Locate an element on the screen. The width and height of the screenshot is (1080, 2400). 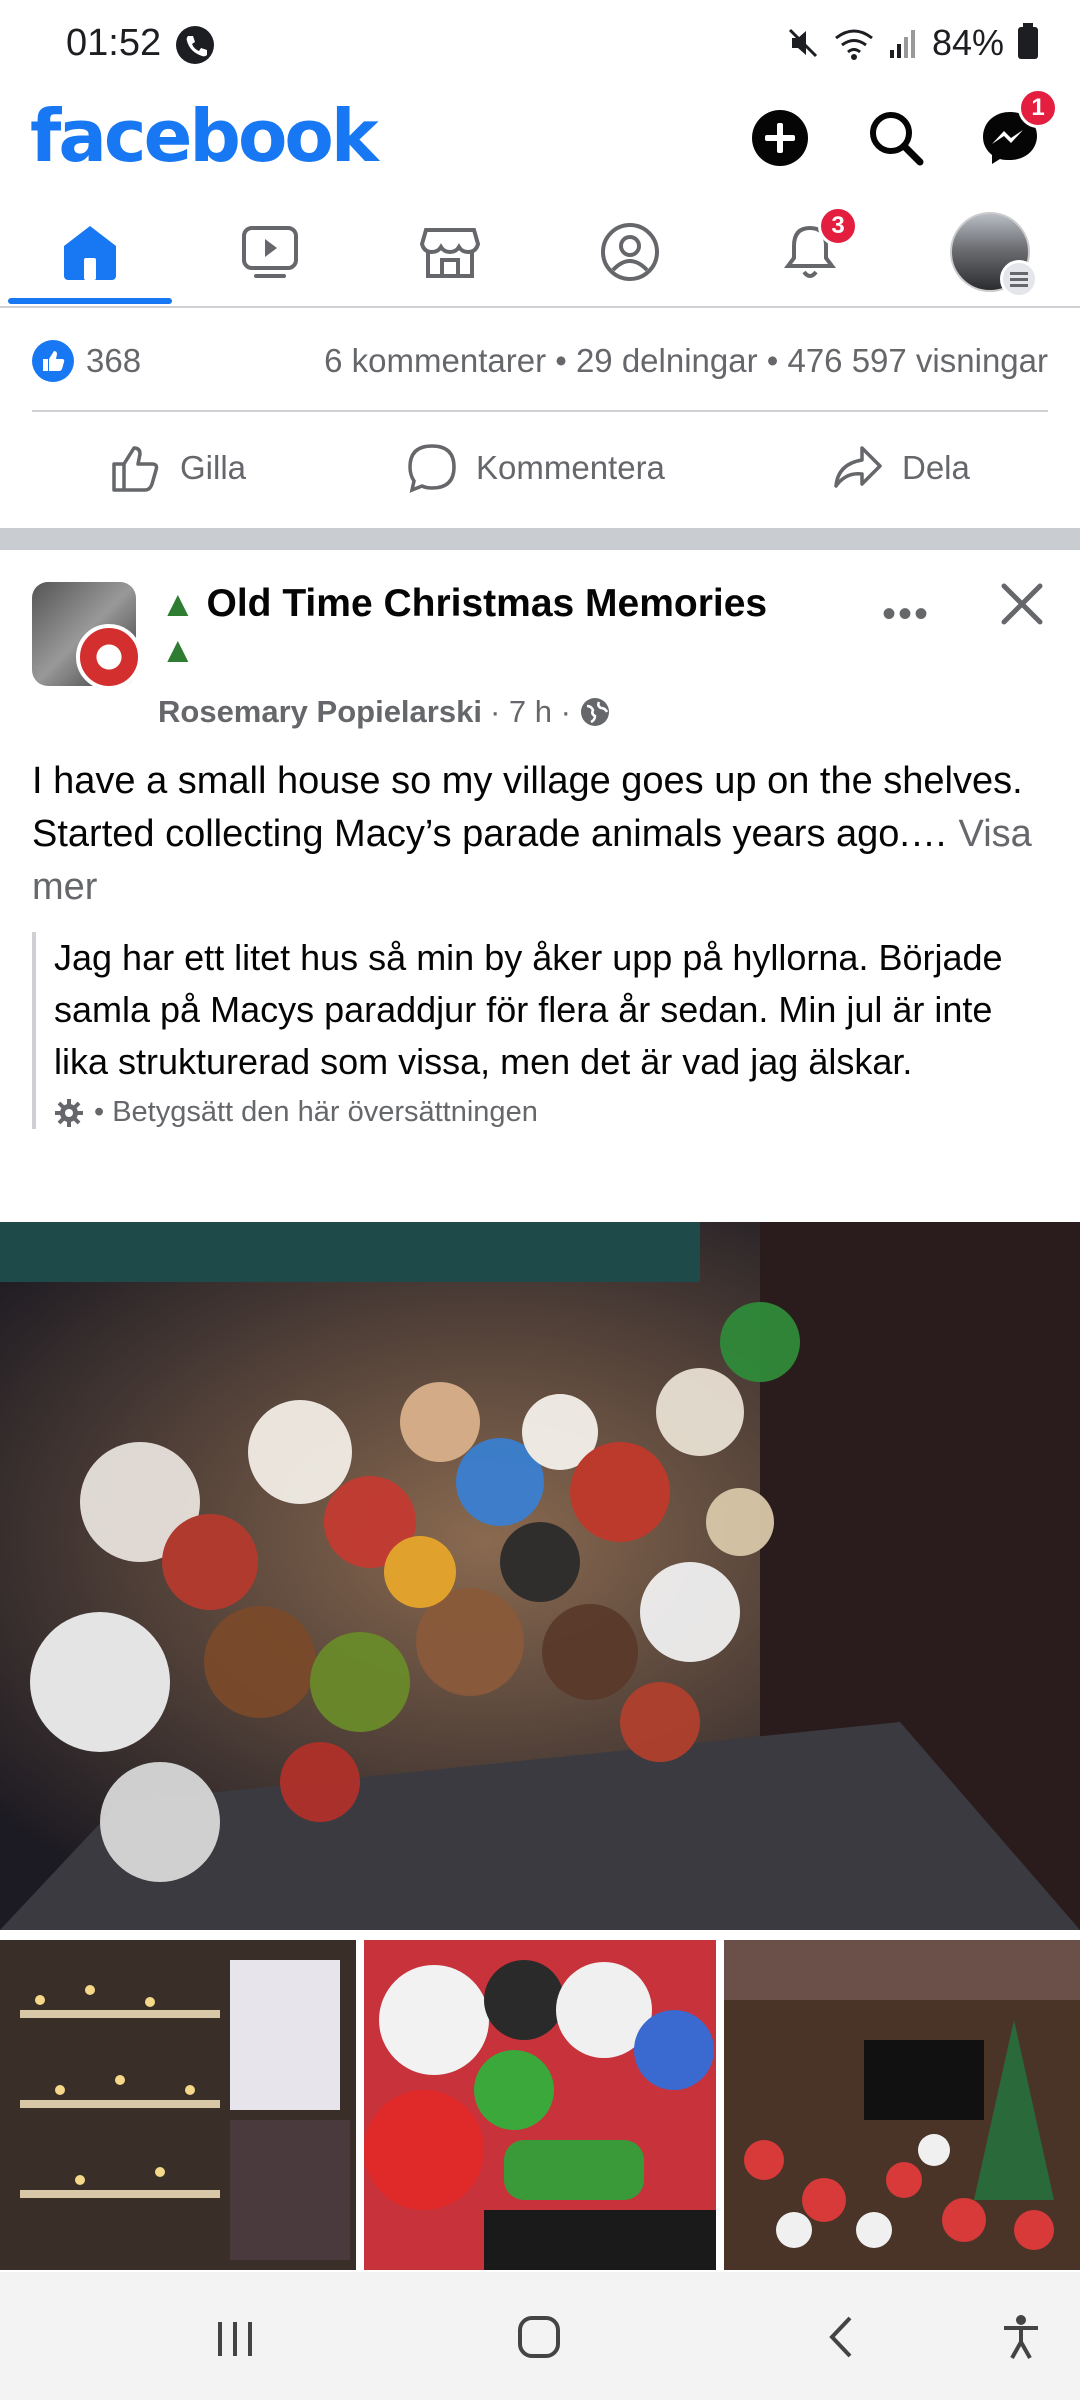
author-line: Rosemary Popielarski · 7 h · is located at coordinates (384, 712).